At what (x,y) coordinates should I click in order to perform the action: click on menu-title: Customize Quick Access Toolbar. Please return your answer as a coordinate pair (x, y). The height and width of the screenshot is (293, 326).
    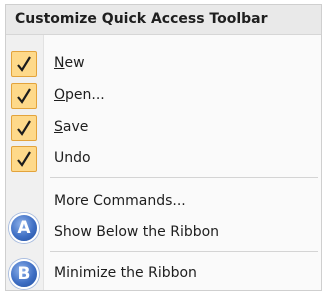
    Looking at the image, I should click on (141, 19).